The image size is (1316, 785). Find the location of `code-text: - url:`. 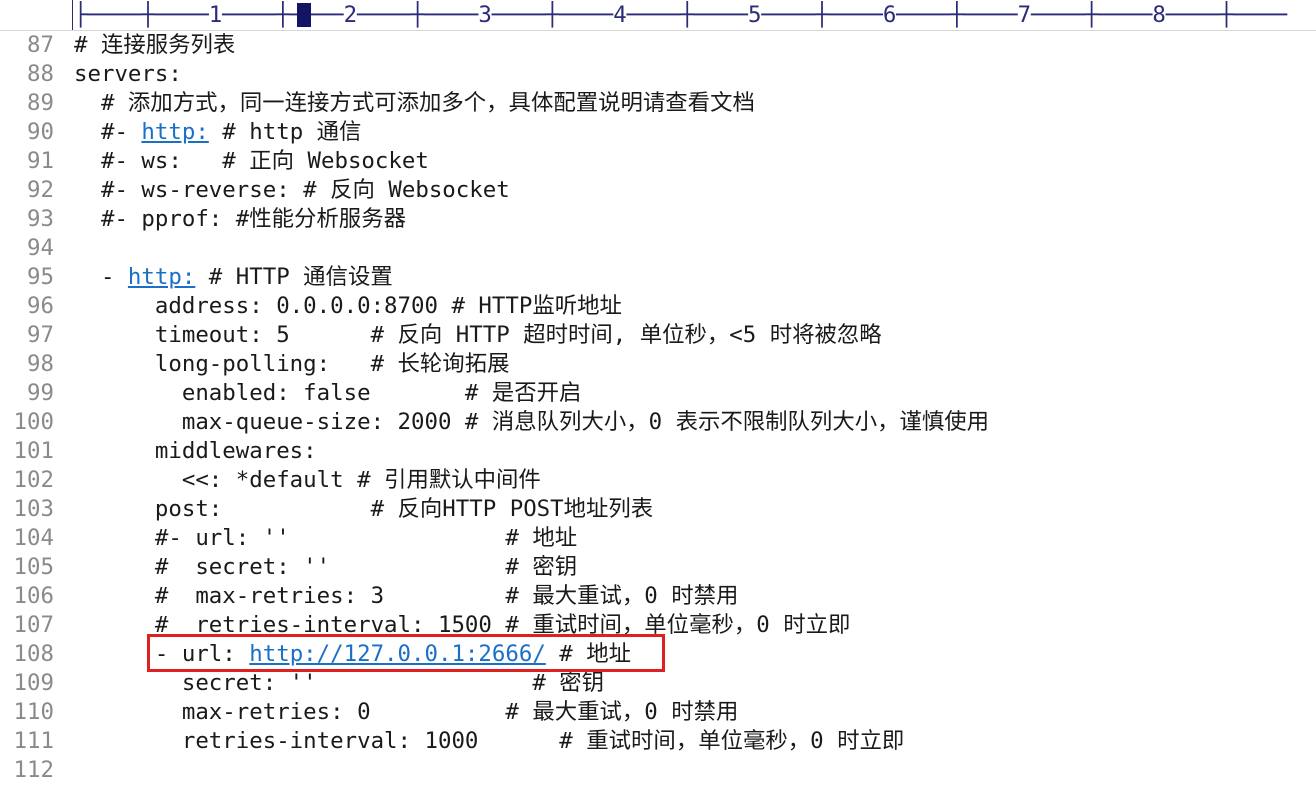

code-text: - url: is located at coordinates (162, 654).